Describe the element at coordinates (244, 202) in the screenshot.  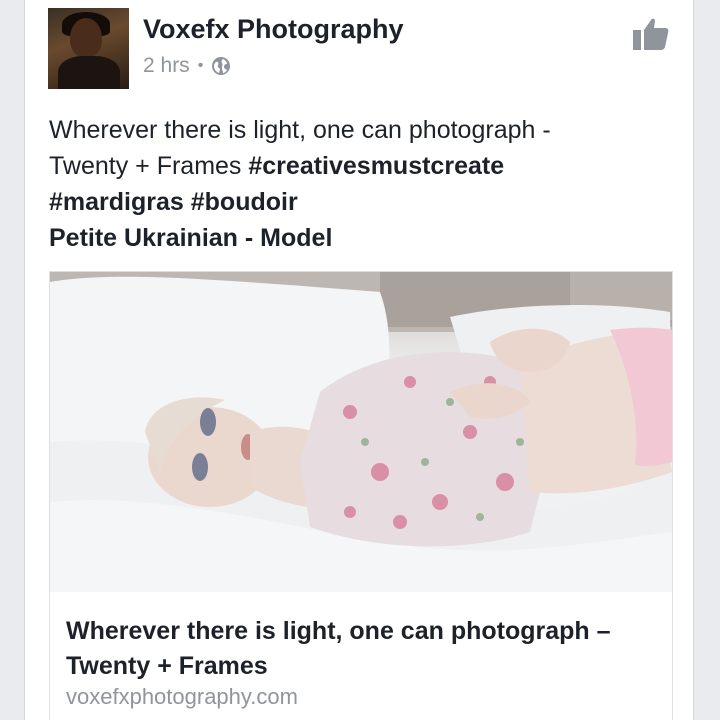
I see `hashtag-link: #boudoir` at that location.